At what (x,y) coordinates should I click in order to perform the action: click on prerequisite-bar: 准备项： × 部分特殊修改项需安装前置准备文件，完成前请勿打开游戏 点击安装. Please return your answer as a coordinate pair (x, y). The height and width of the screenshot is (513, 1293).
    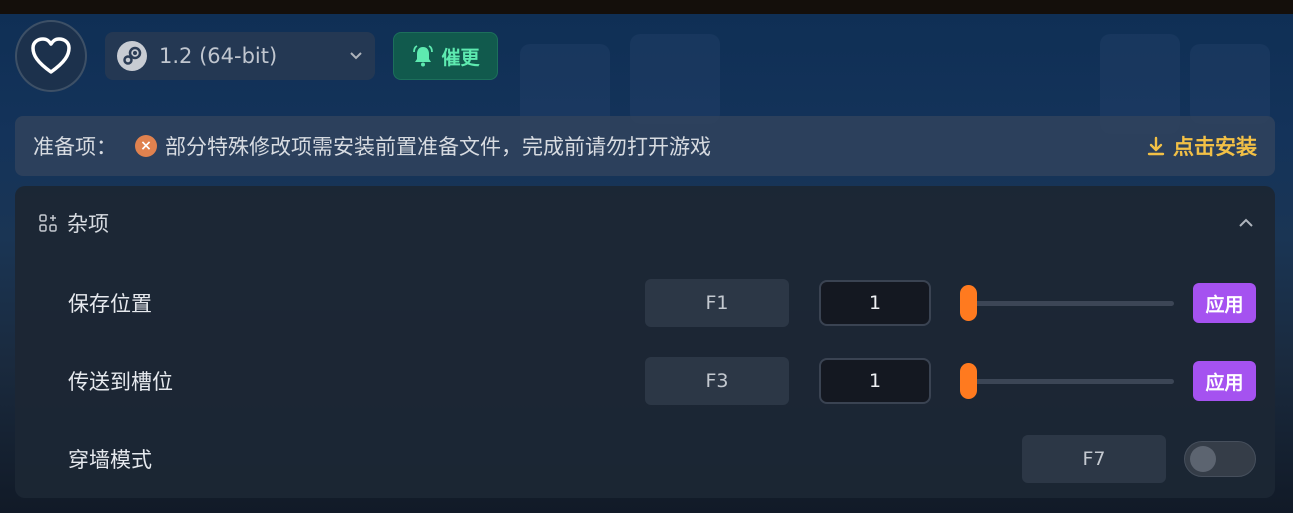
    Looking at the image, I should click on (645, 146).